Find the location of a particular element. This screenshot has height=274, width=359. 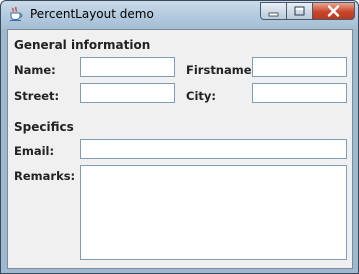

street-label: Street: is located at coordinates (37, 96).